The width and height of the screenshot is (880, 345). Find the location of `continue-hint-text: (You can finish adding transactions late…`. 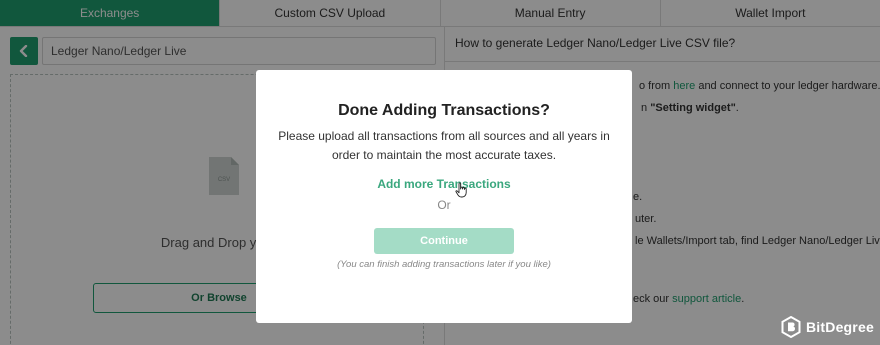

continue-hint-text: (You can finish adding transactions late… is located at coordinates (444, 264).